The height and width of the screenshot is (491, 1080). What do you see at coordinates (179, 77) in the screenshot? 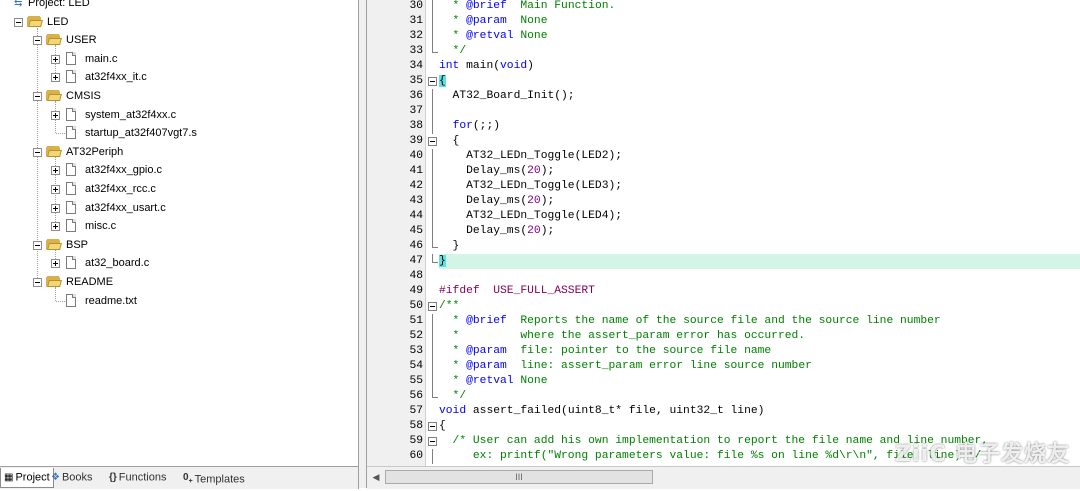
I see `tree-row: at32f4xx_it.c` at bounding box center [179, 77].